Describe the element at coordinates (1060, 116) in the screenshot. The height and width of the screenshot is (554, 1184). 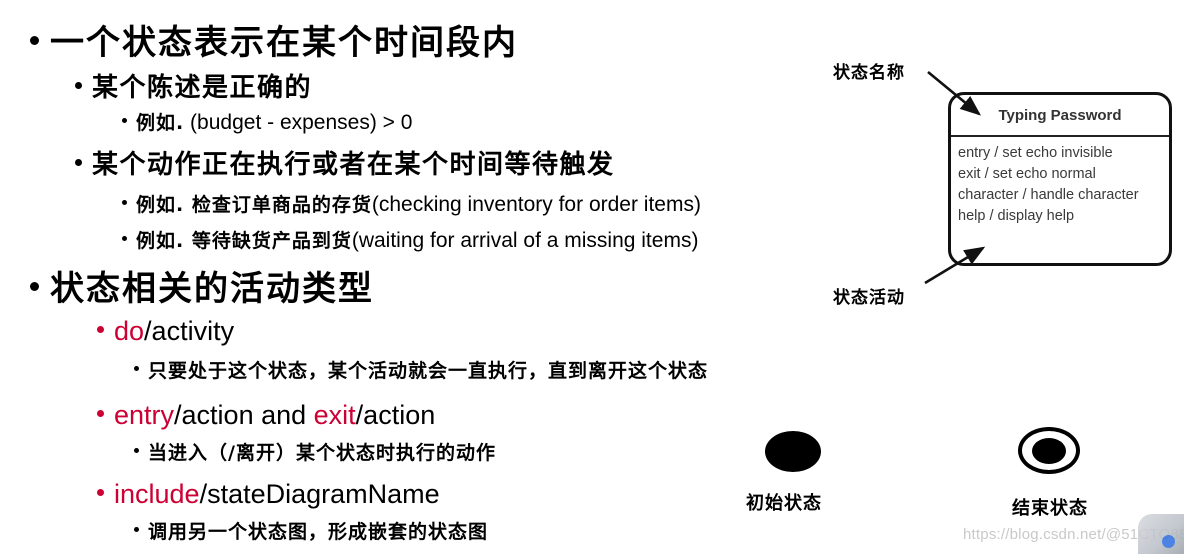
I see `state-box-title: Typing Password` at that location.